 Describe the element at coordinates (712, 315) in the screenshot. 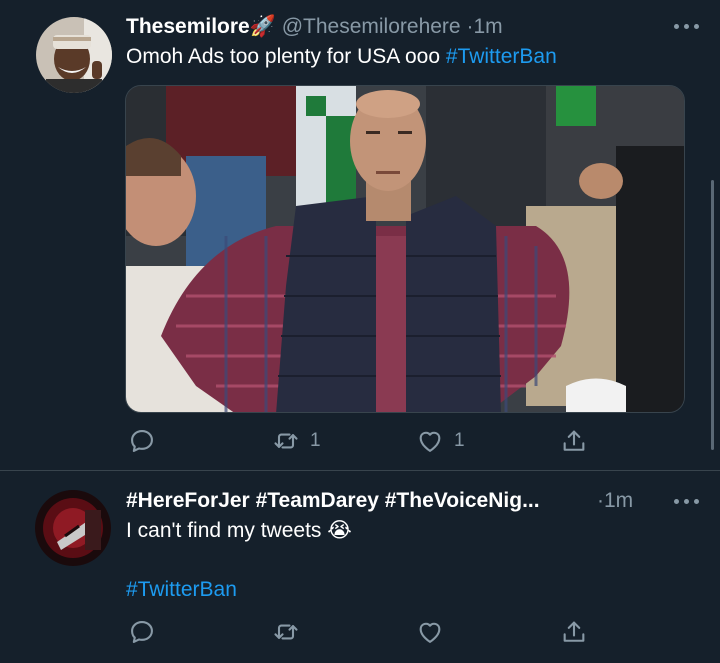

I see `scrollbar` at that location.